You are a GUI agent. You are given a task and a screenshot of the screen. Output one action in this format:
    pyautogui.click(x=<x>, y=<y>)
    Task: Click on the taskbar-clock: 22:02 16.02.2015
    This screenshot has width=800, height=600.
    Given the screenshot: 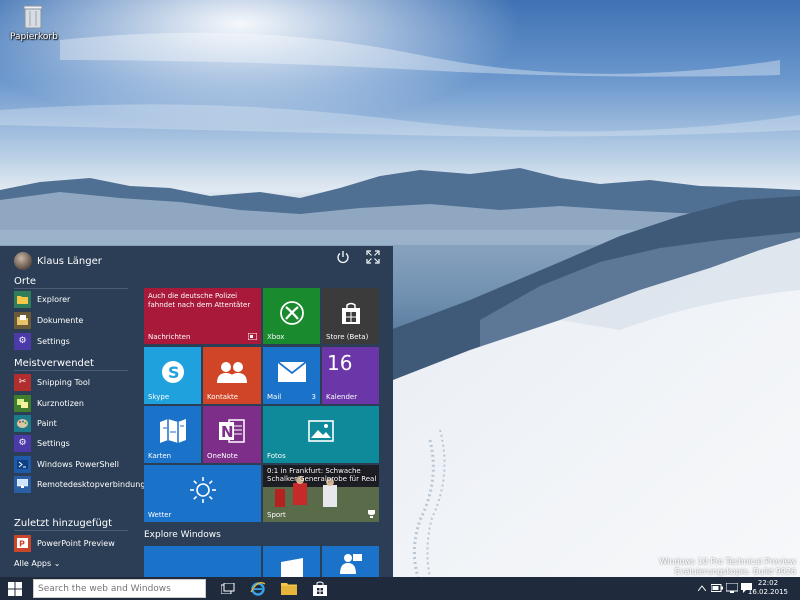 What is the action you would take?
    pyautogui.click(x=768, y=588)
    